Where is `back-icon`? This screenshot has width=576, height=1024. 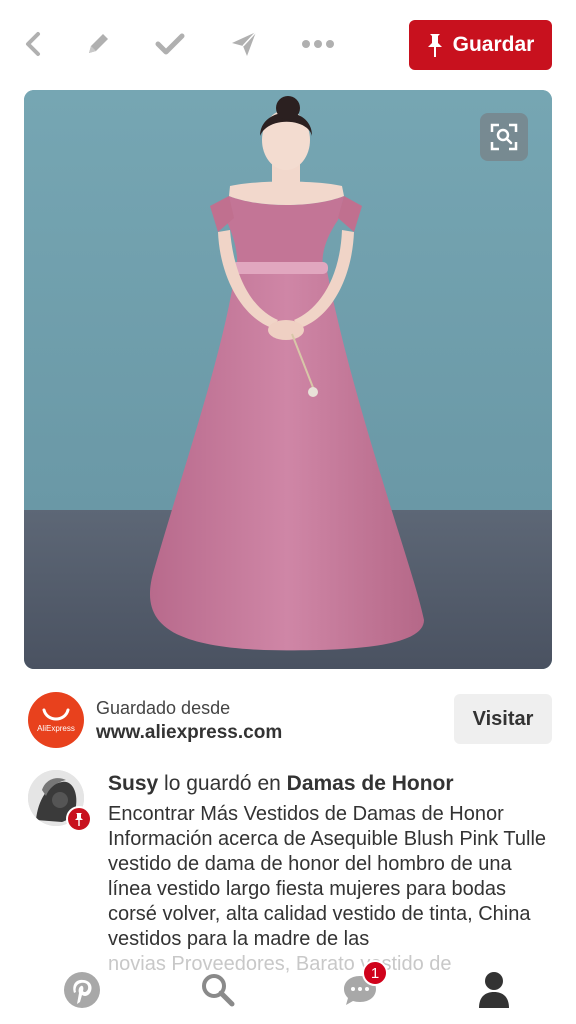
back-icon is located at coordinates (34, 44).